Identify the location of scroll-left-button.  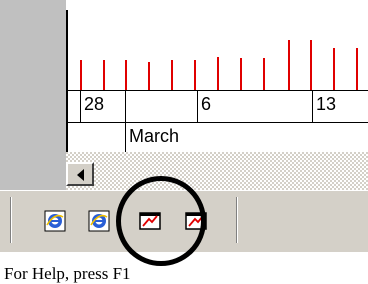
(80, 174).